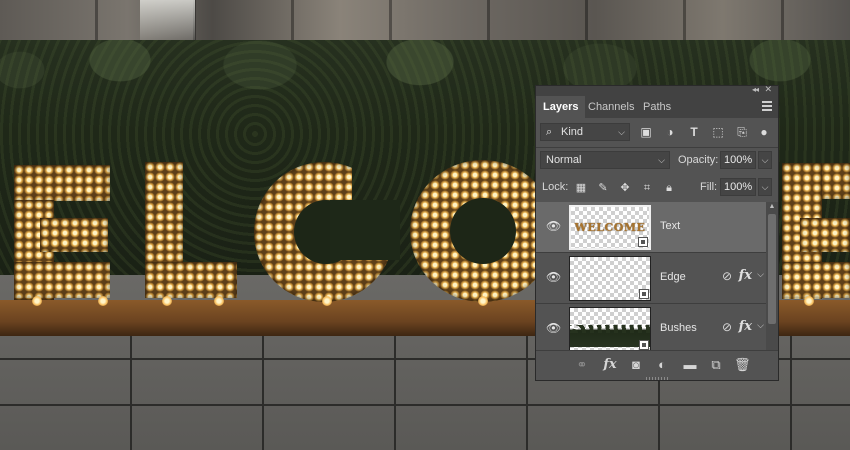 This screenshot has width=850, height=450. What do you see at coordinates (657, 90) in the screenshot?
I see `panel-title-bar: ◂◂ ✕` at bounding box center [657, 90].